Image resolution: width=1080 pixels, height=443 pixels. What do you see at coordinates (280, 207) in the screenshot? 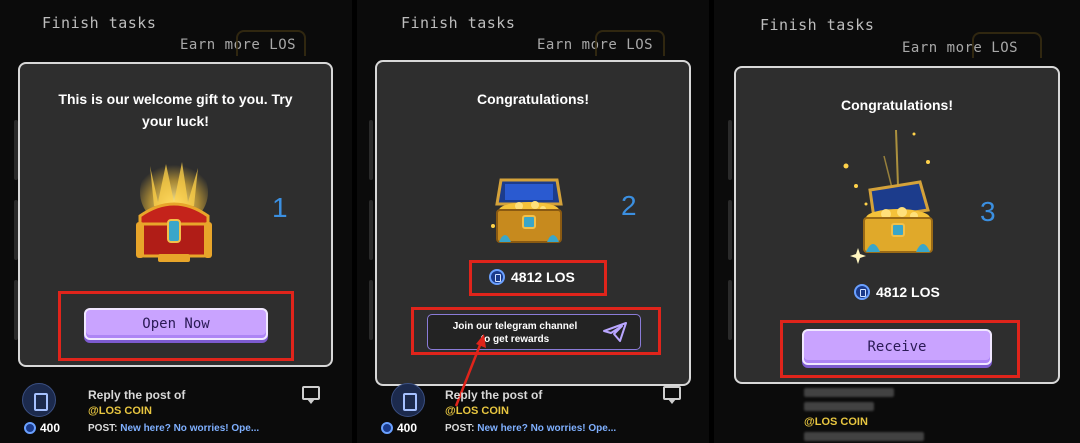
I see `step-number-1: 1` at bounding box center [280, 207].